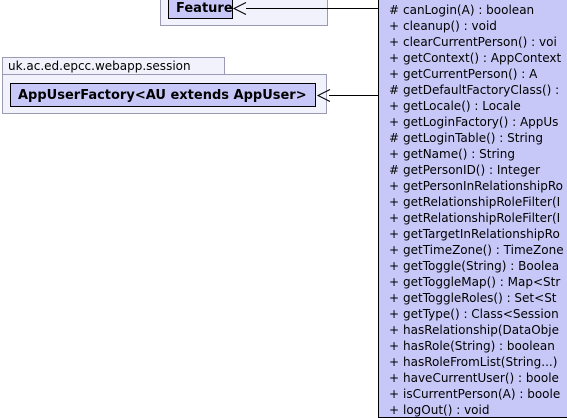 This screenshot has height=418, width=567. I want to click on method-row: + hasRoleFromList(String...), so click(476, 362).